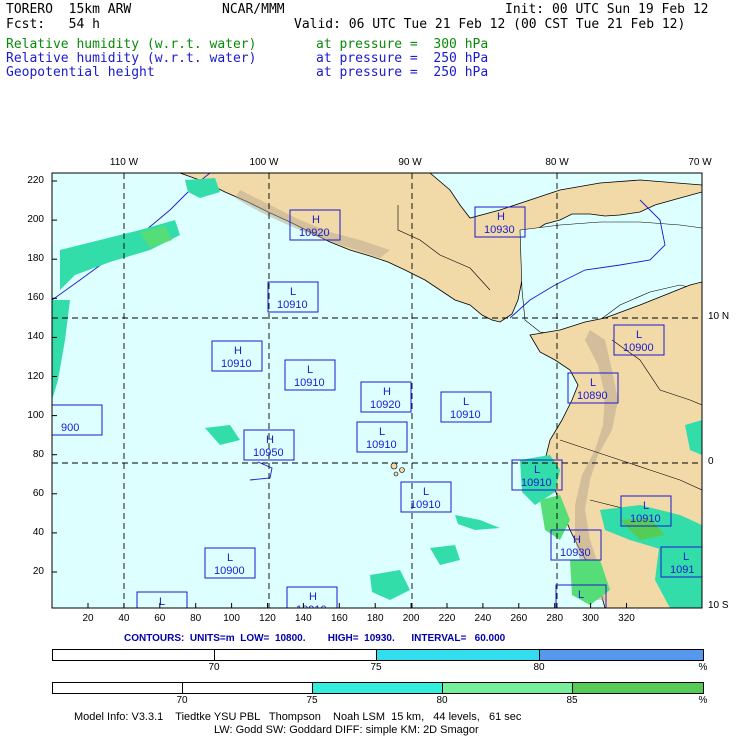 Image resolution: width=740 pixels, height=740 pixels. Describe the element at coordinates (555, 618) in the screenshot. I see `x-tick-label: 280` at that location.